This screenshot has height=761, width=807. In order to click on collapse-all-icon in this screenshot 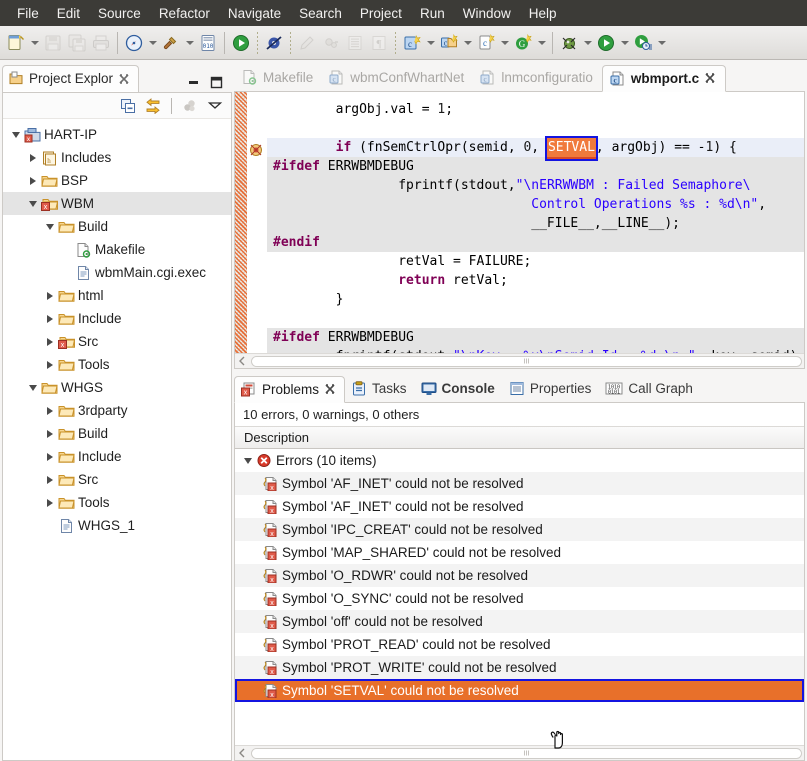, I will do `click(128, 106)`.